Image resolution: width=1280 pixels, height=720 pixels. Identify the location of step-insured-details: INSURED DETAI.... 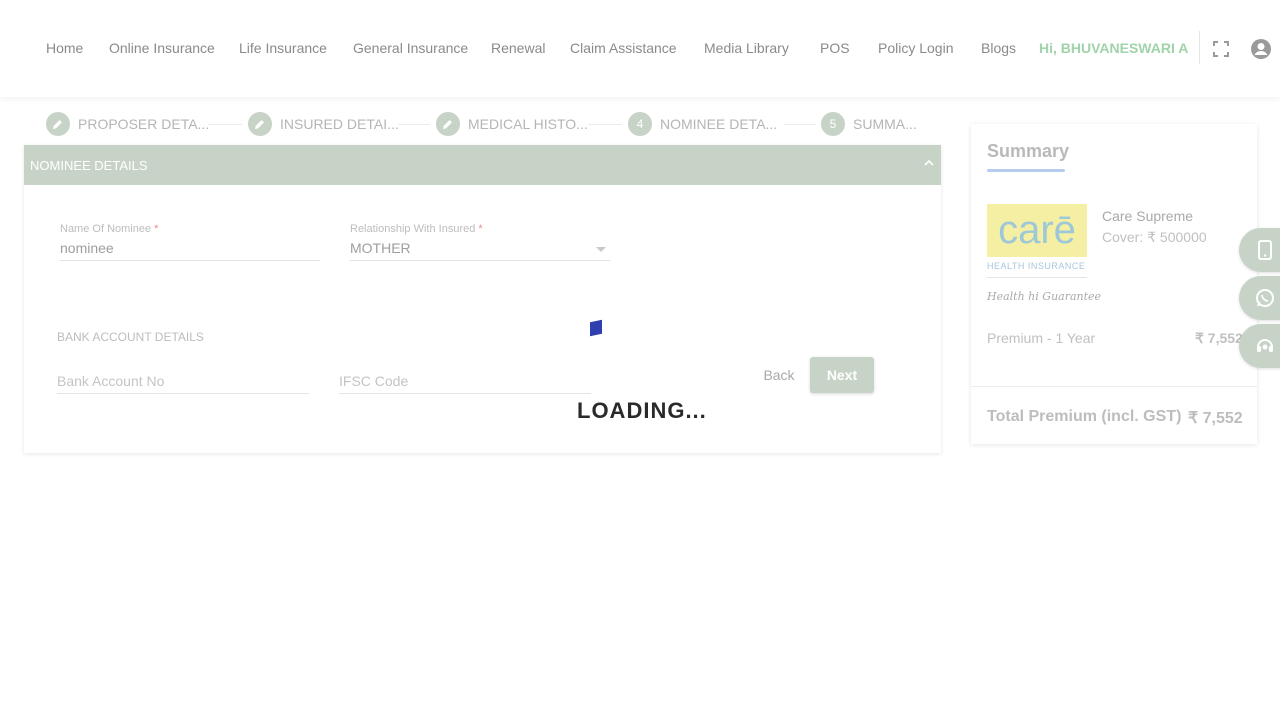
(323, 124).